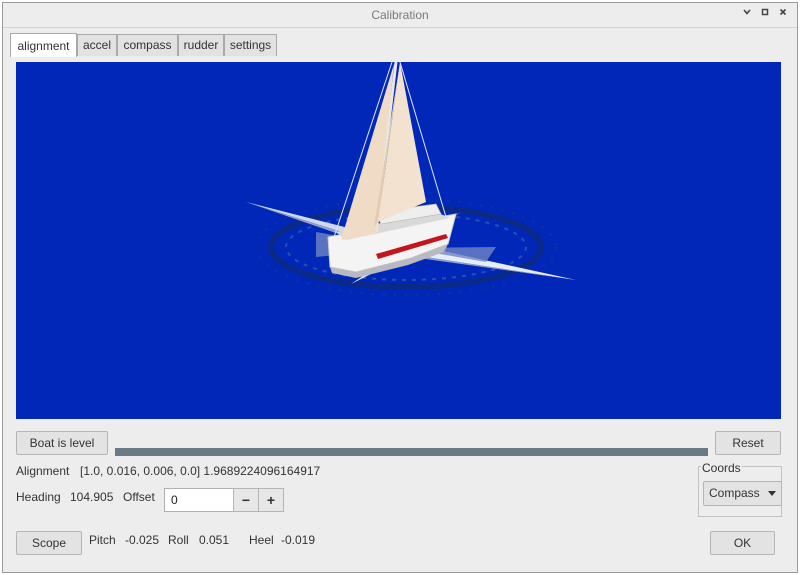 Image resolution: width=800 pixels, height=575 pixels. Describe the element at coordinates (772, 493) in the screenshot. I see `caret-down-icon` at that location.